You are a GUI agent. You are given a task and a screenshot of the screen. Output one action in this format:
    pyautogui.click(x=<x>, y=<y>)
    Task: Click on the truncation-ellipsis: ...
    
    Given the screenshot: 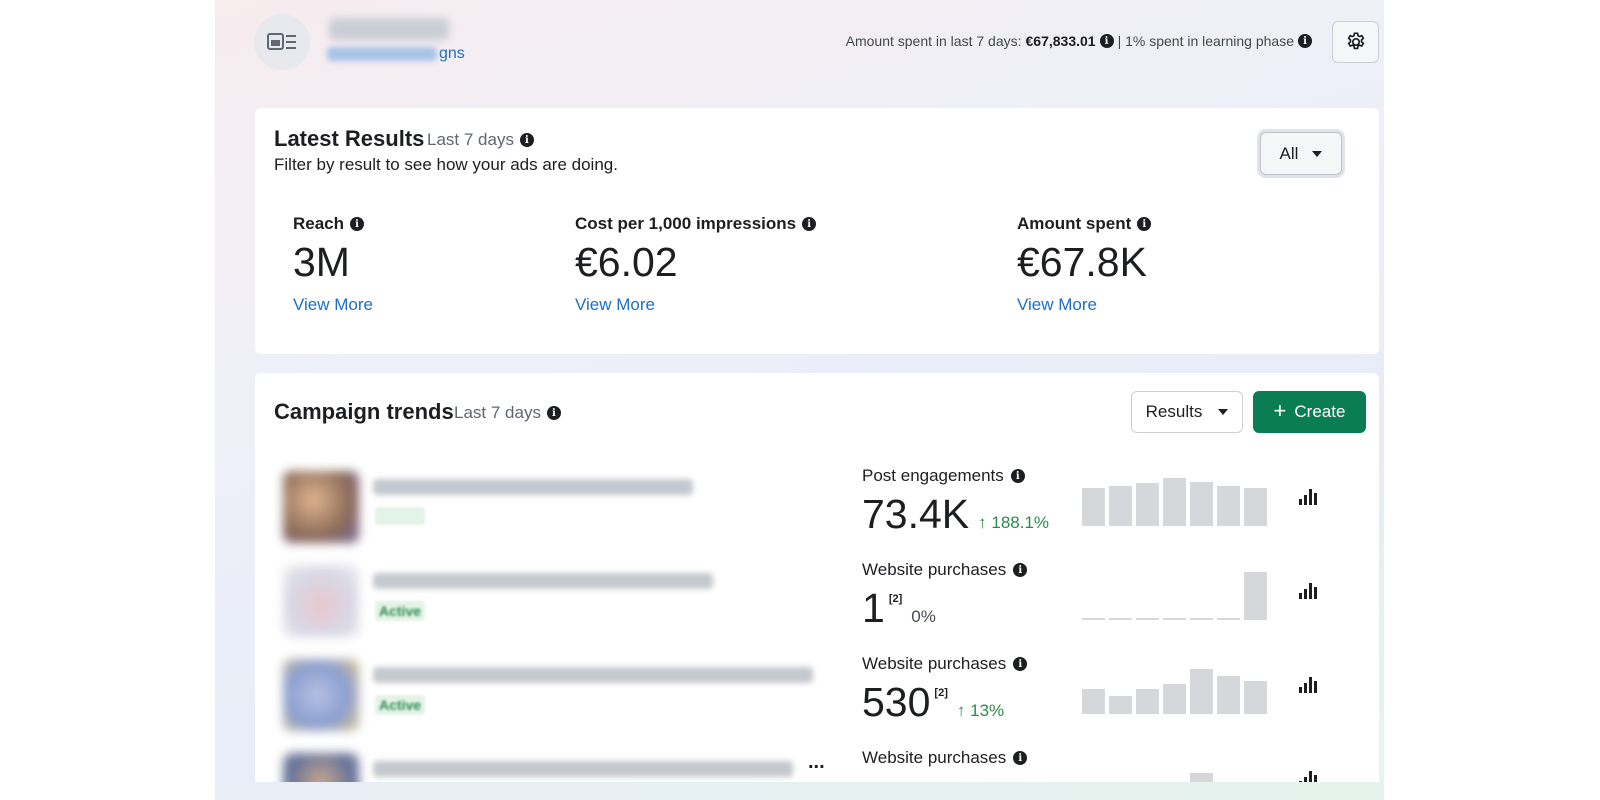 What is the action you would take?
    pyautogui.click(x=816, y=762)
    